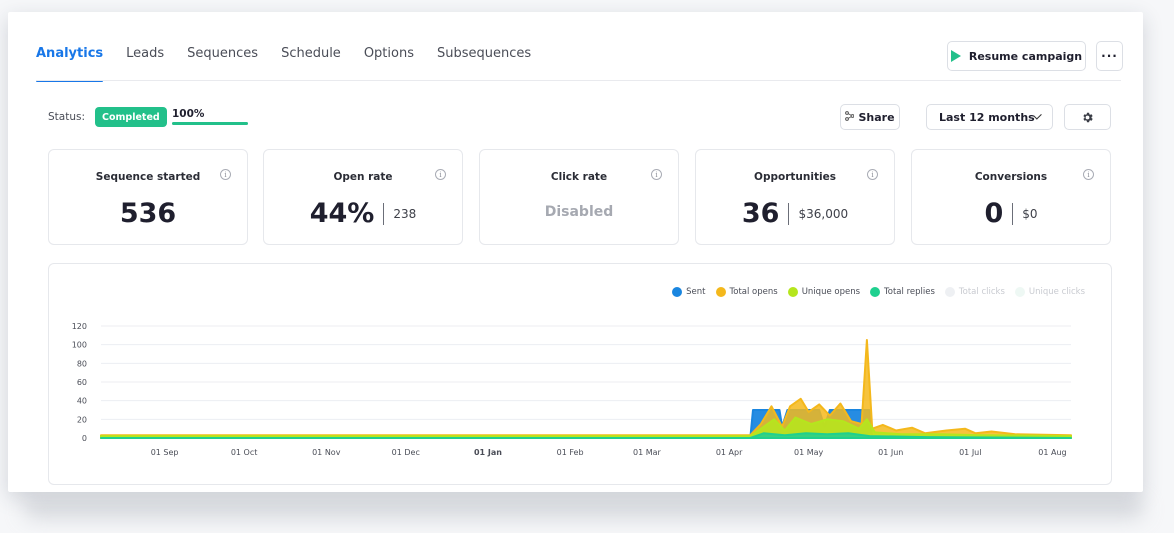  What do you see at coordinates (82, 401) in the screenshot?
I see `y-tick-label: 40` at bounding box center [82, 401].